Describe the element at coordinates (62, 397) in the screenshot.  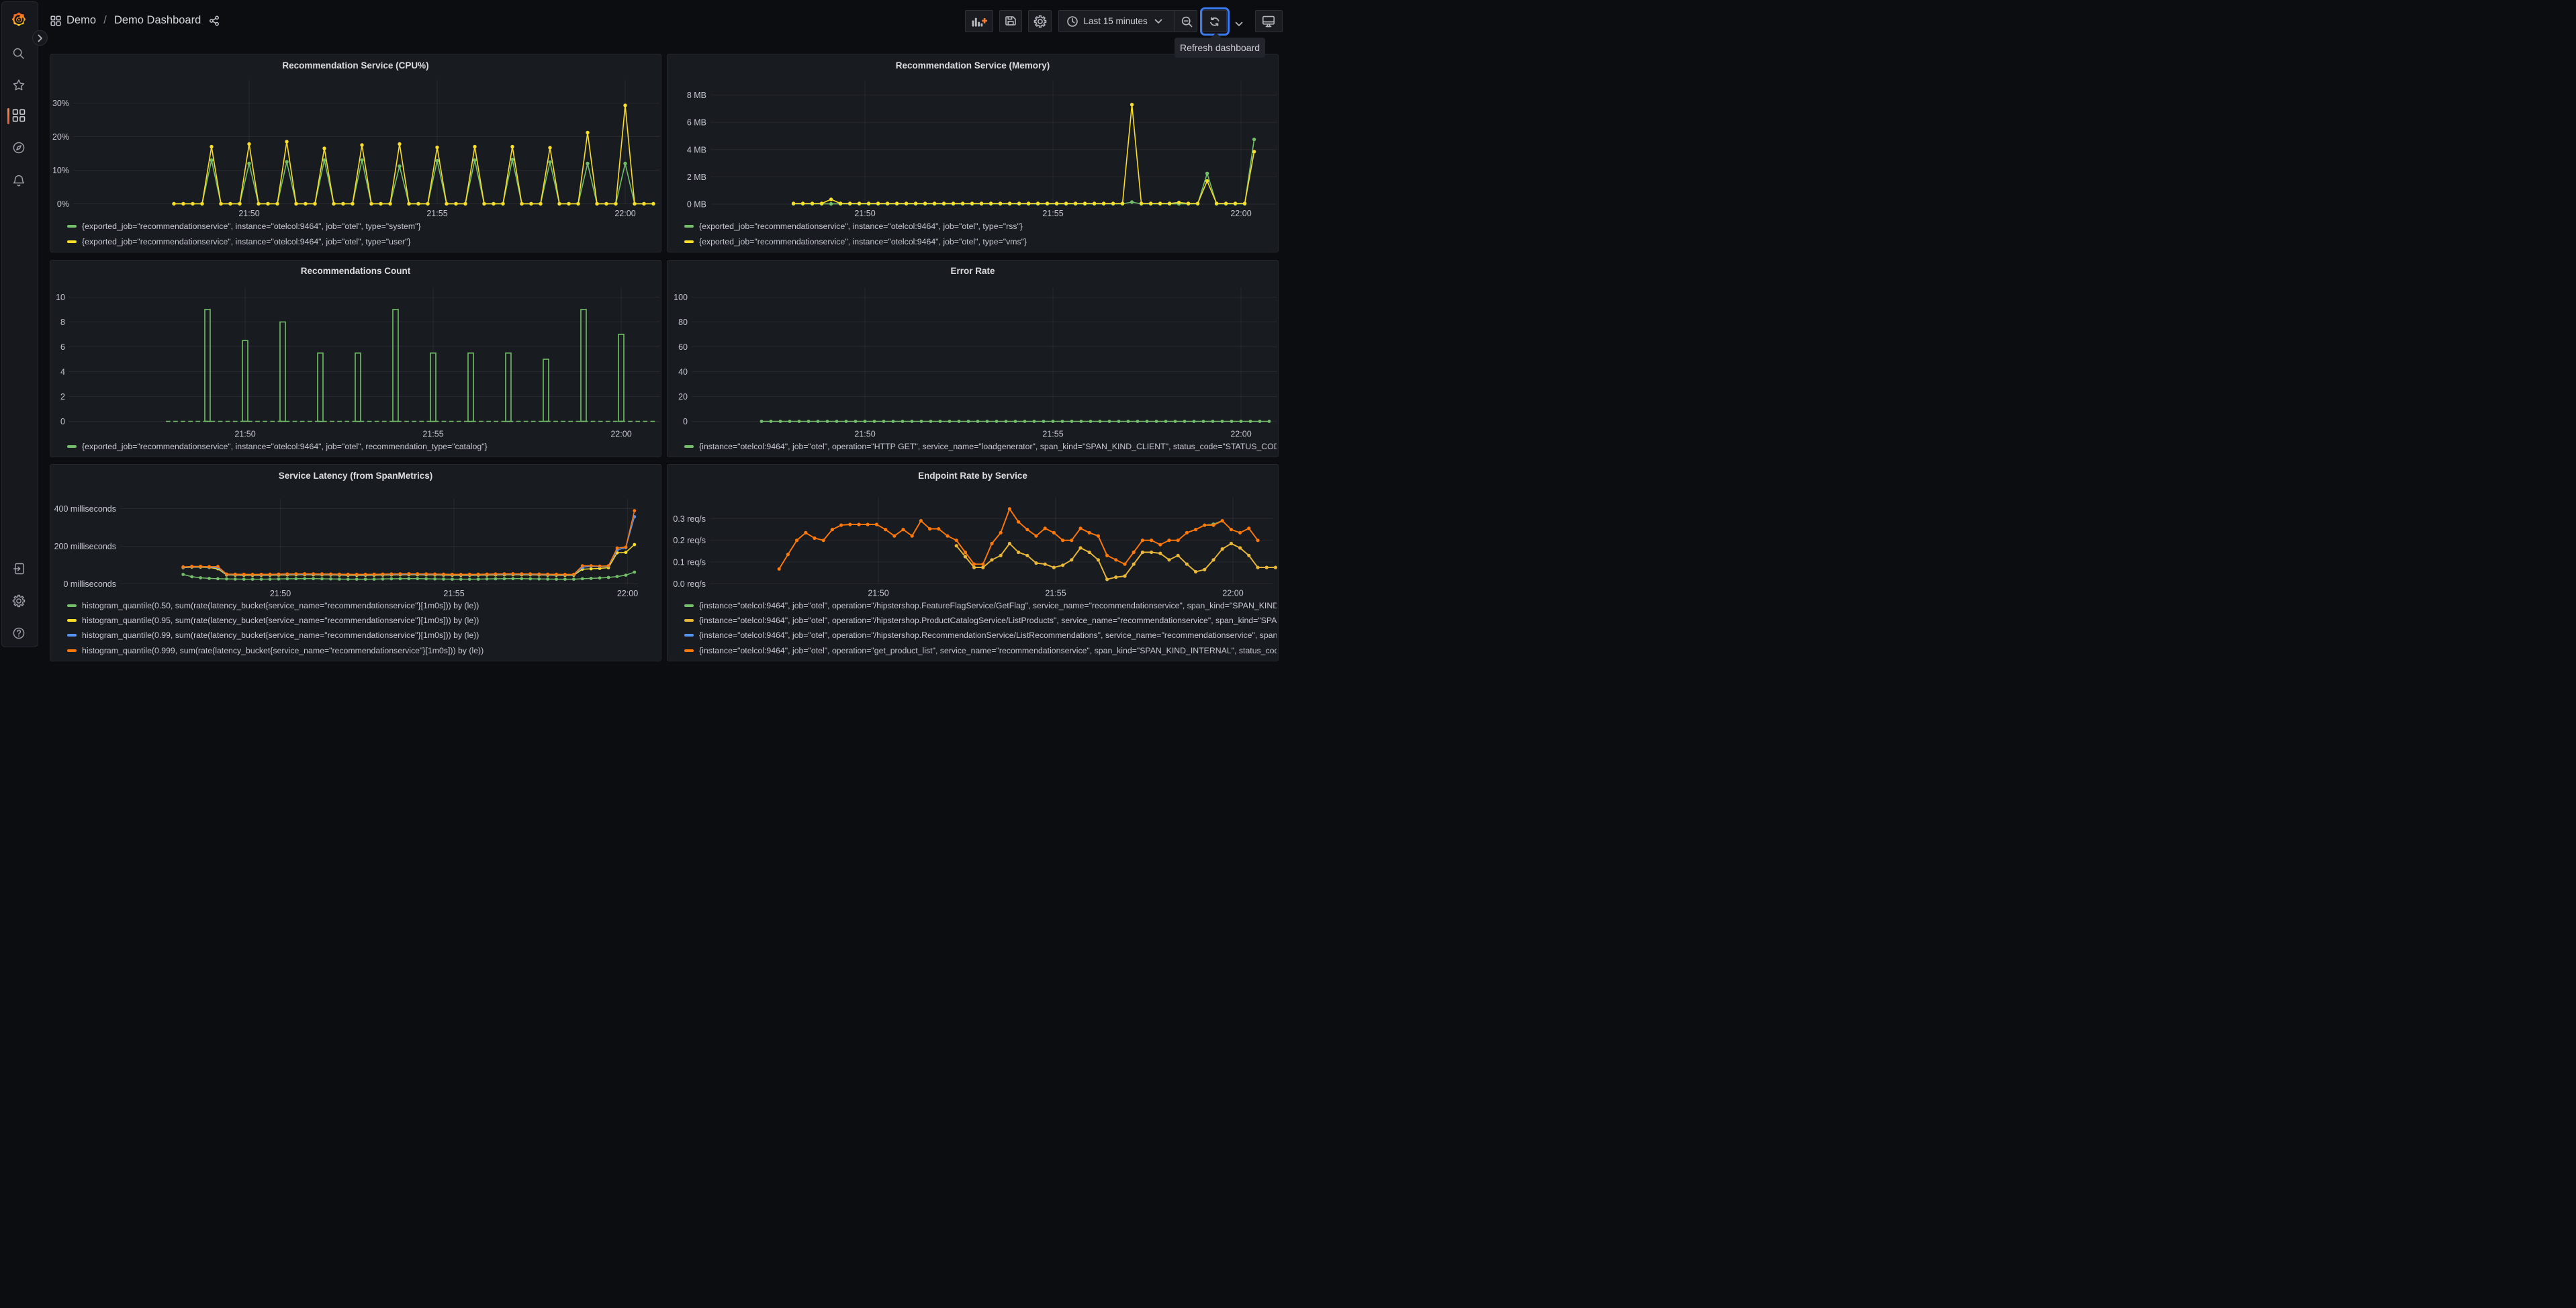
I see `svg-text: 2` at that location.